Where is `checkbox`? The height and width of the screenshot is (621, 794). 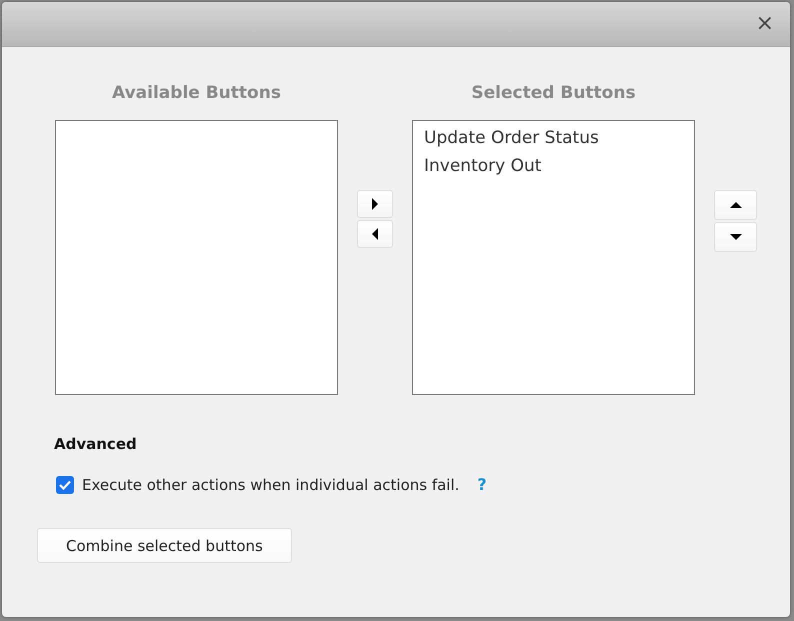
checkbox is located at coordinates (65, 485).